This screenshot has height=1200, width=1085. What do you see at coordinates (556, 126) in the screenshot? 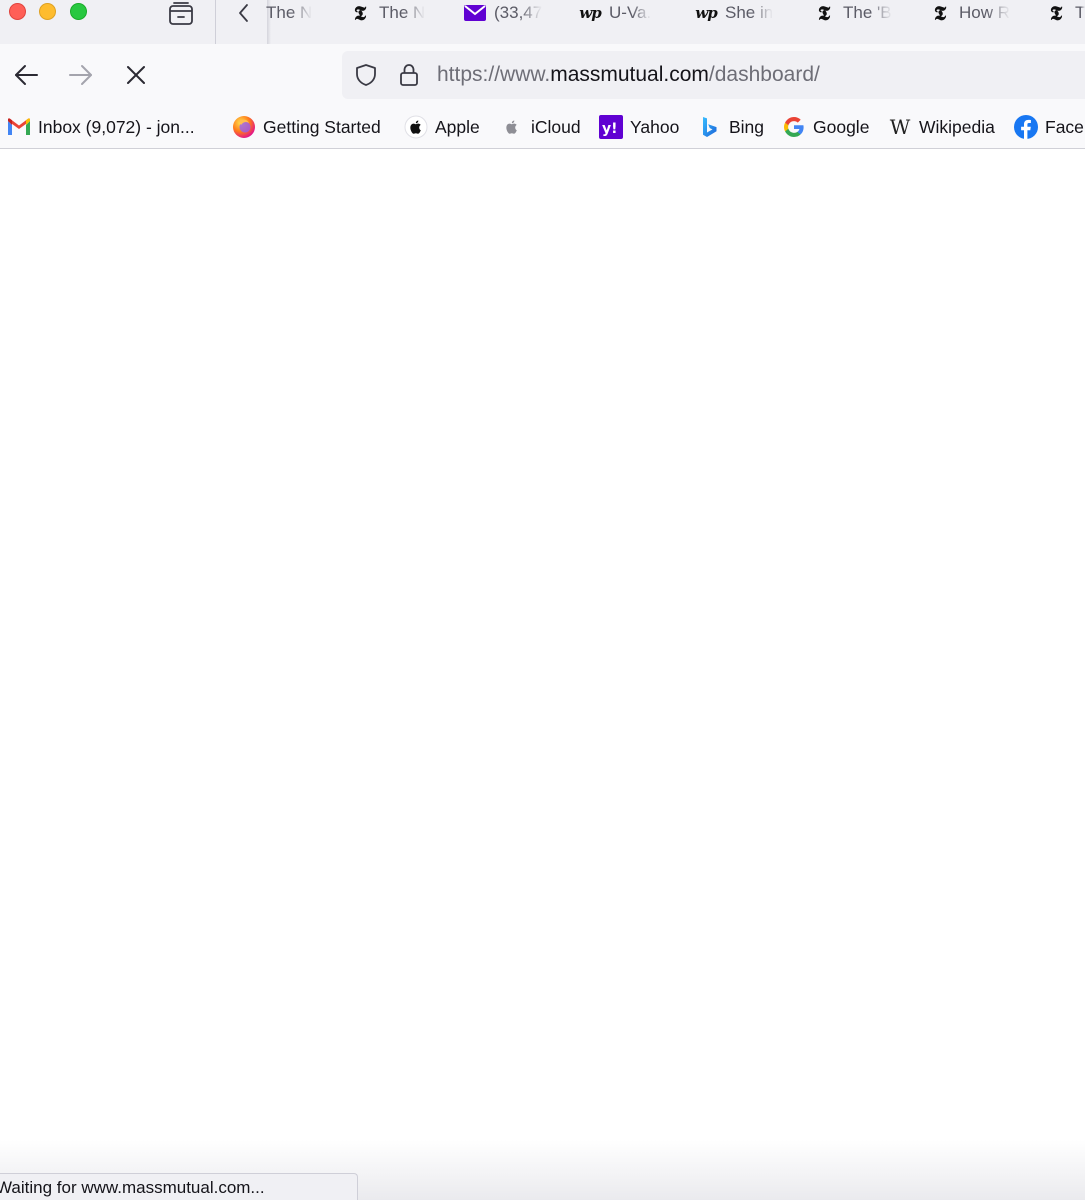
I see `bookmark-label: iCloud` at bounding box center [556, 126].